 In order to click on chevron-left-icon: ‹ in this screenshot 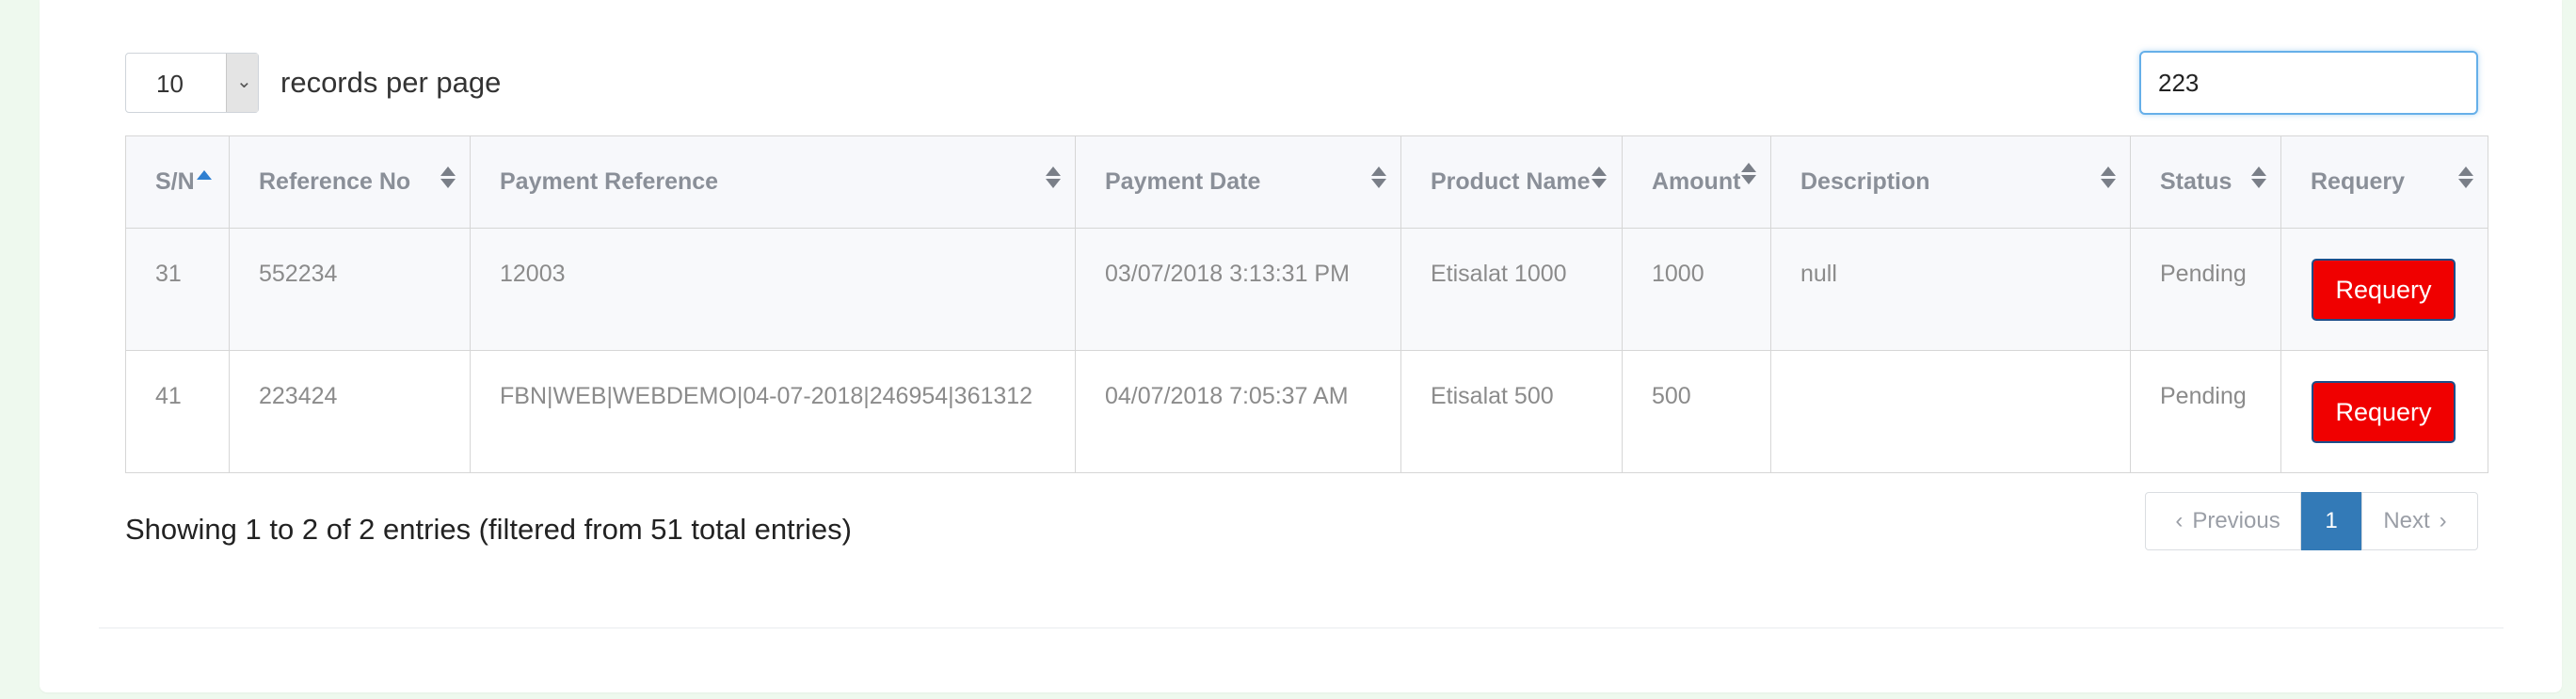, I will do `click(2179, 520)`.